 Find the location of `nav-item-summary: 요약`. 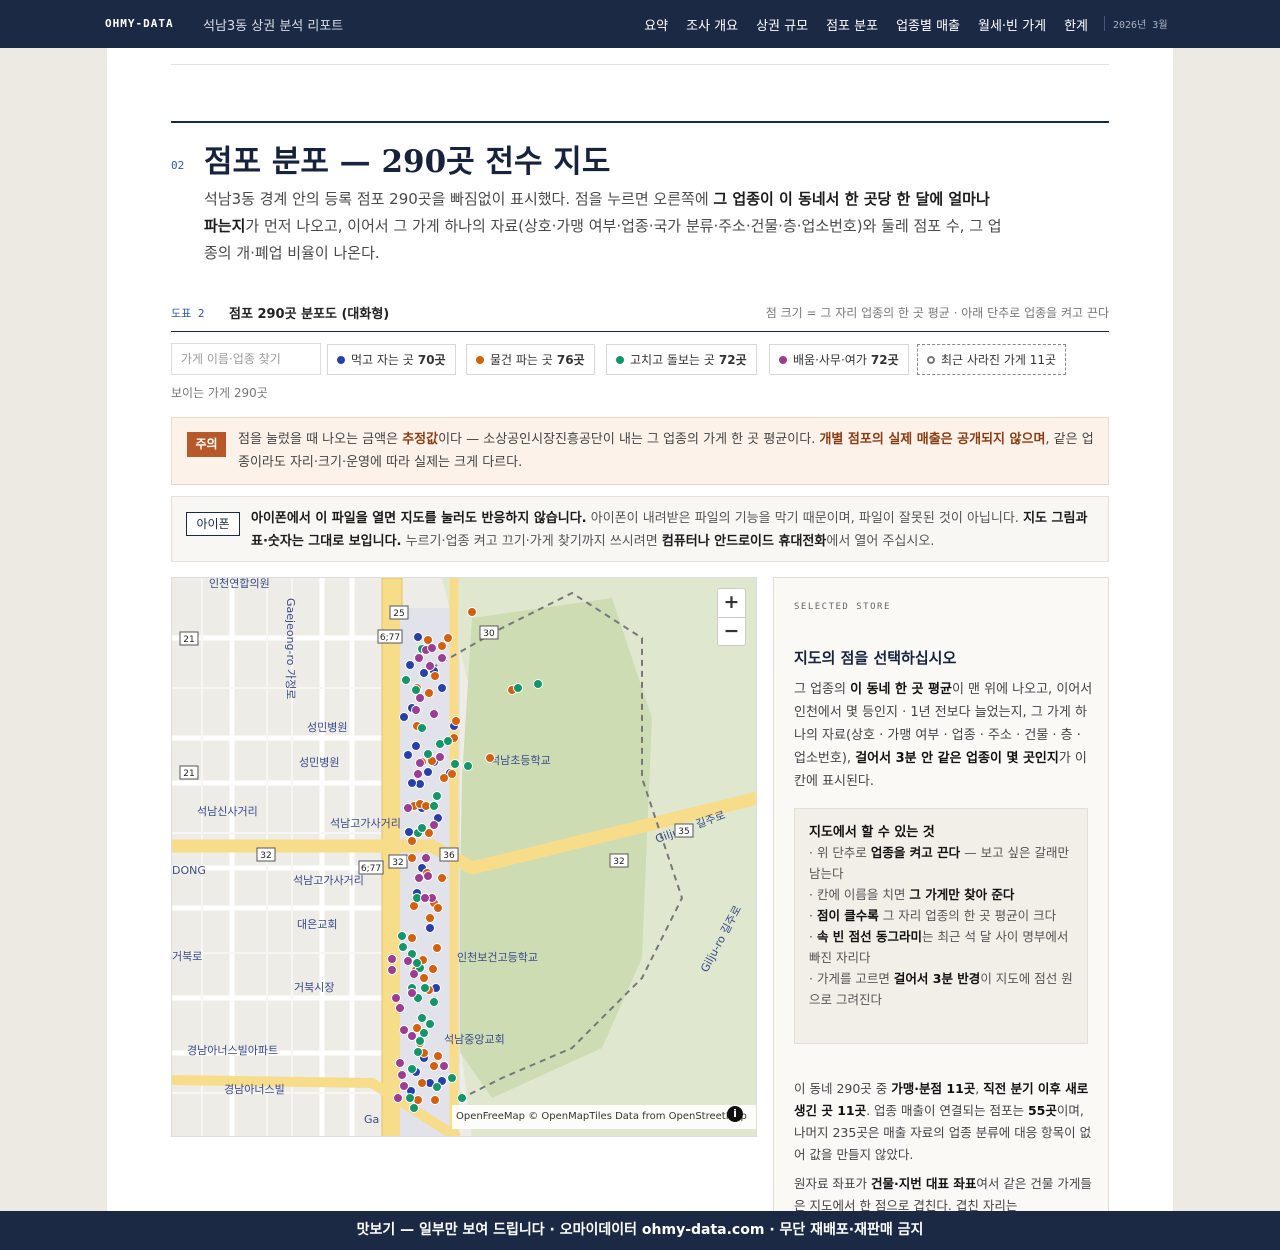

nav-item-summary: 요약 is located at coordinates (656, 24).